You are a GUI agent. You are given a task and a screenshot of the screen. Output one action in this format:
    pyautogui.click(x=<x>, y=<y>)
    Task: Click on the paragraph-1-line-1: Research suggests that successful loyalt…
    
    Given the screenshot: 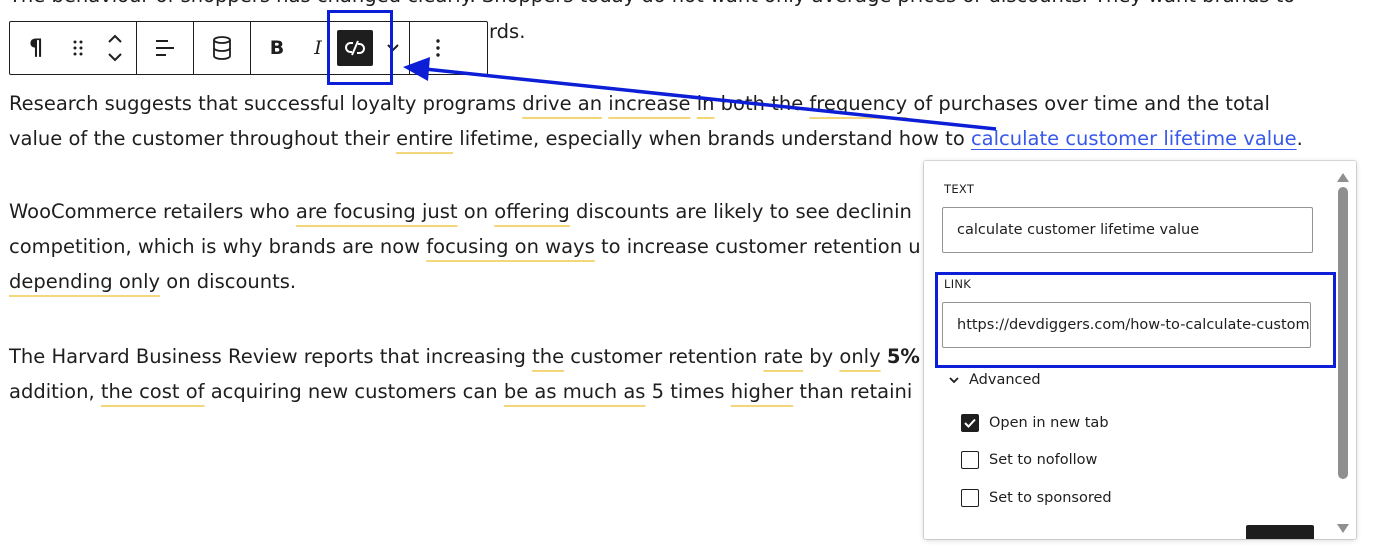 What is the action you would take?
    pyautogui.click(x=656, y=103)
    